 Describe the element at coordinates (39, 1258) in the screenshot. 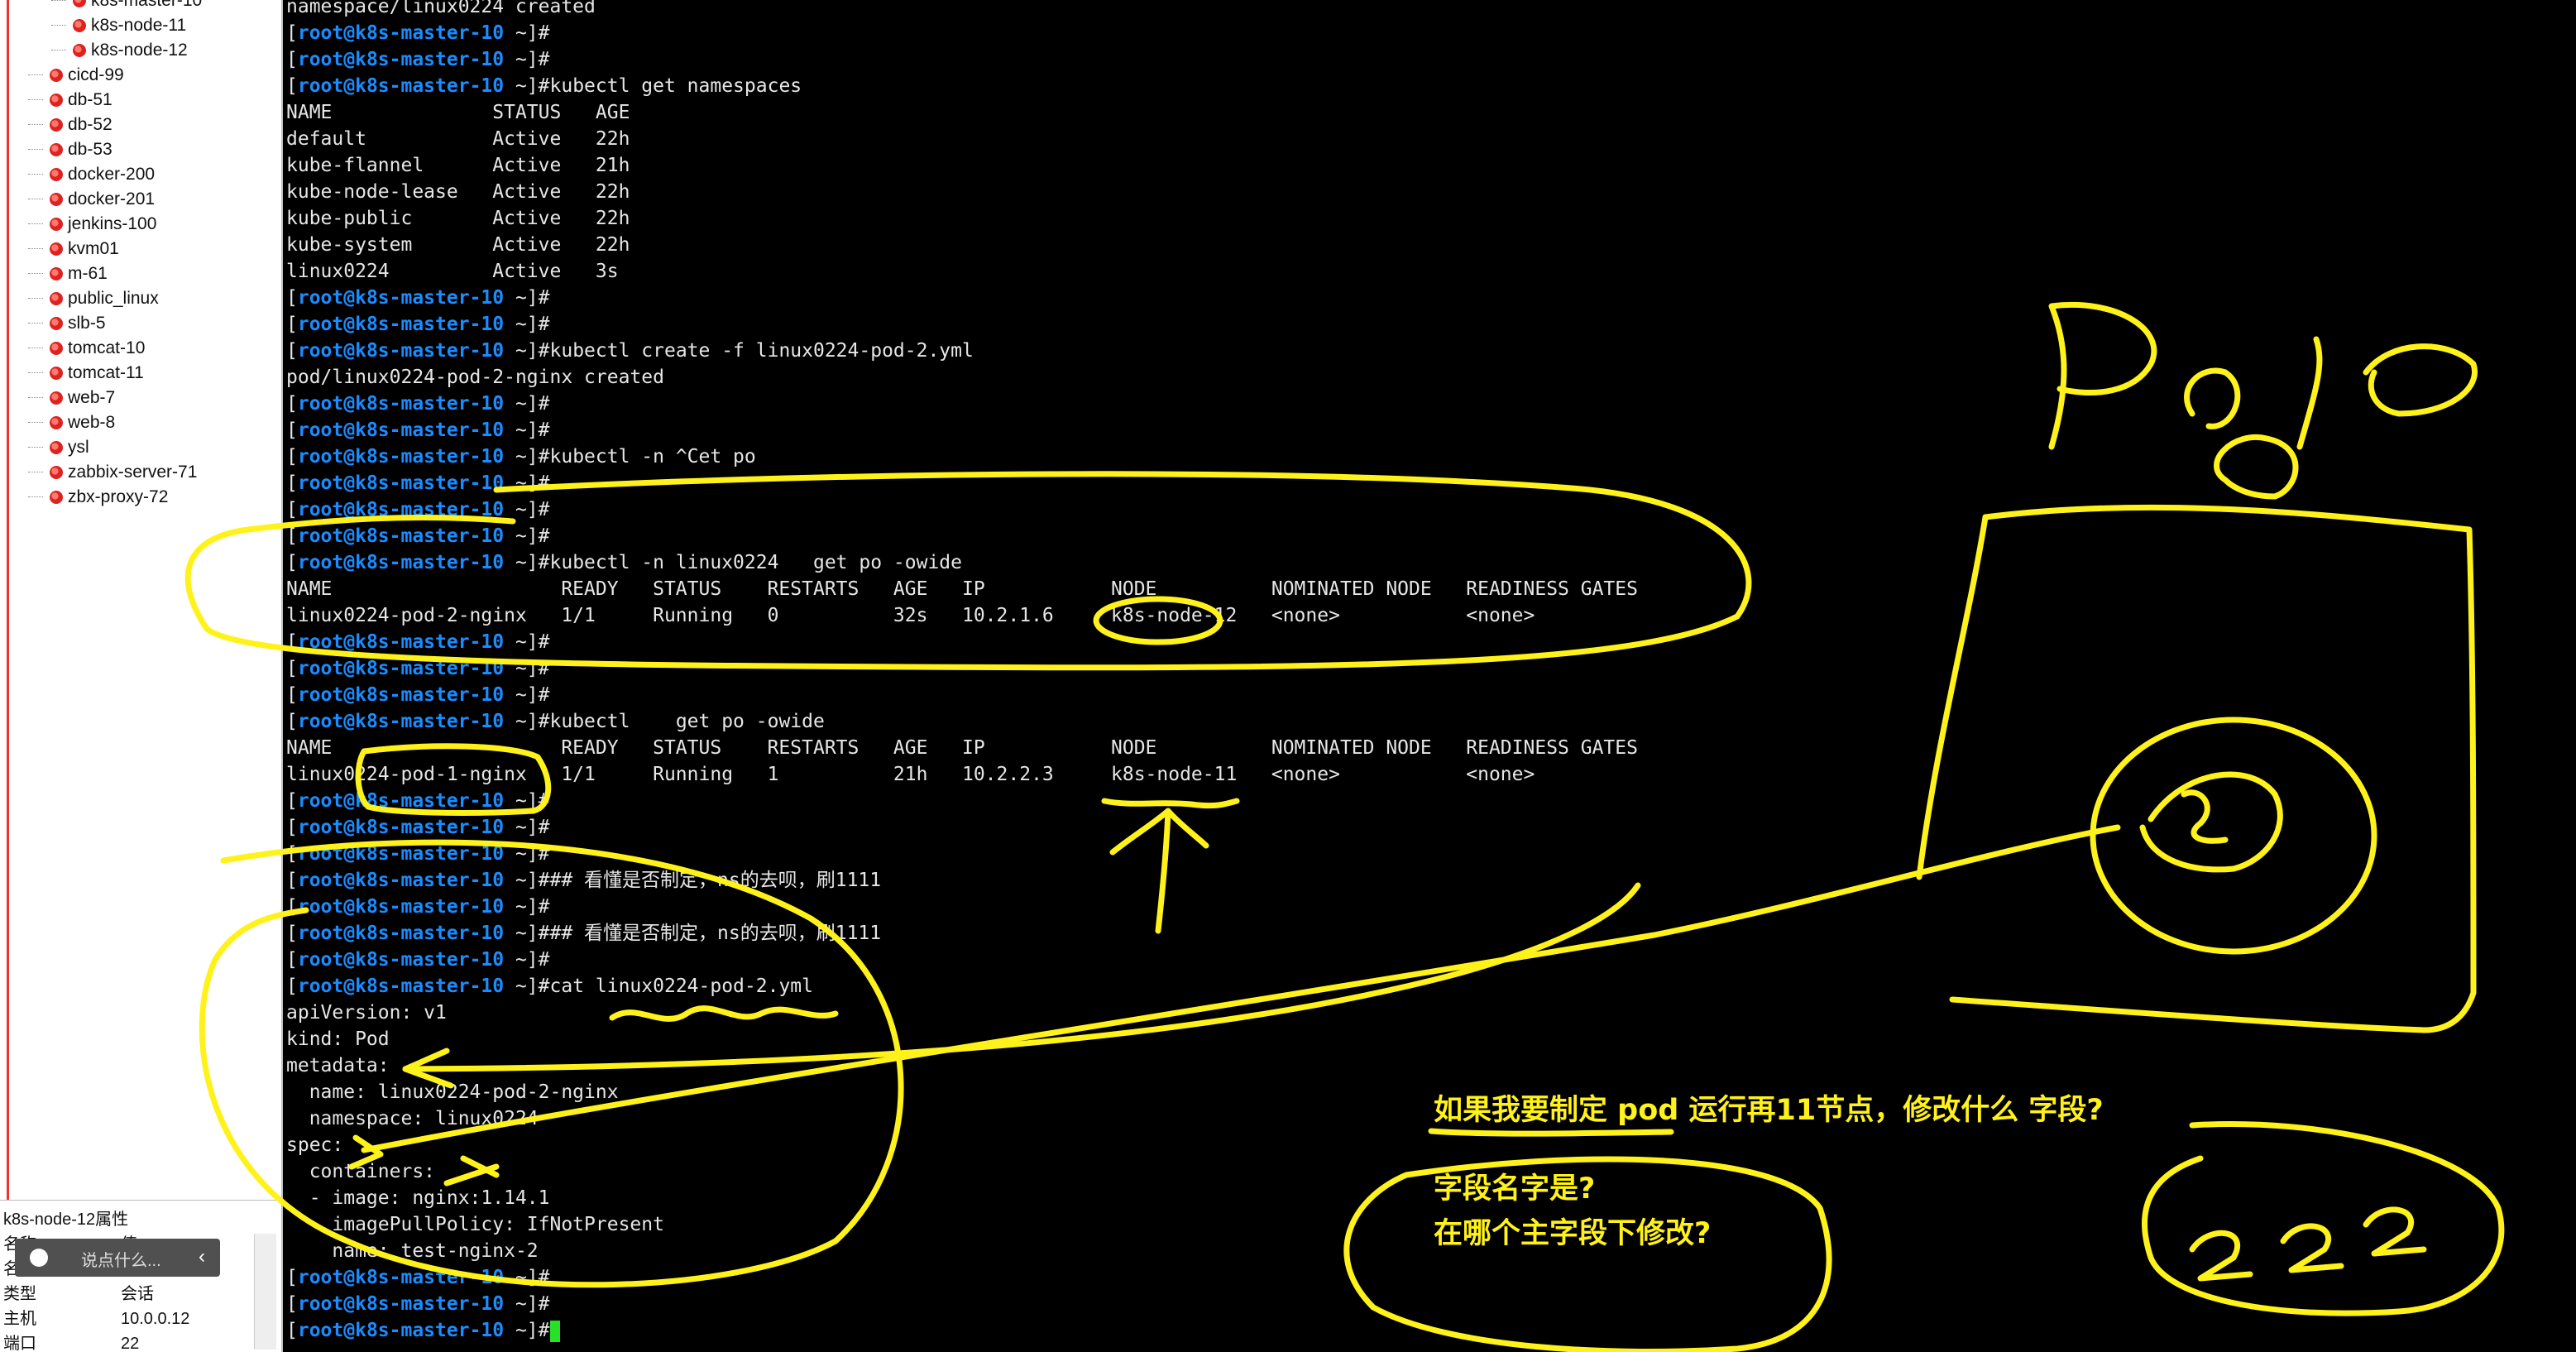

I see `smiley-icon` at that location.